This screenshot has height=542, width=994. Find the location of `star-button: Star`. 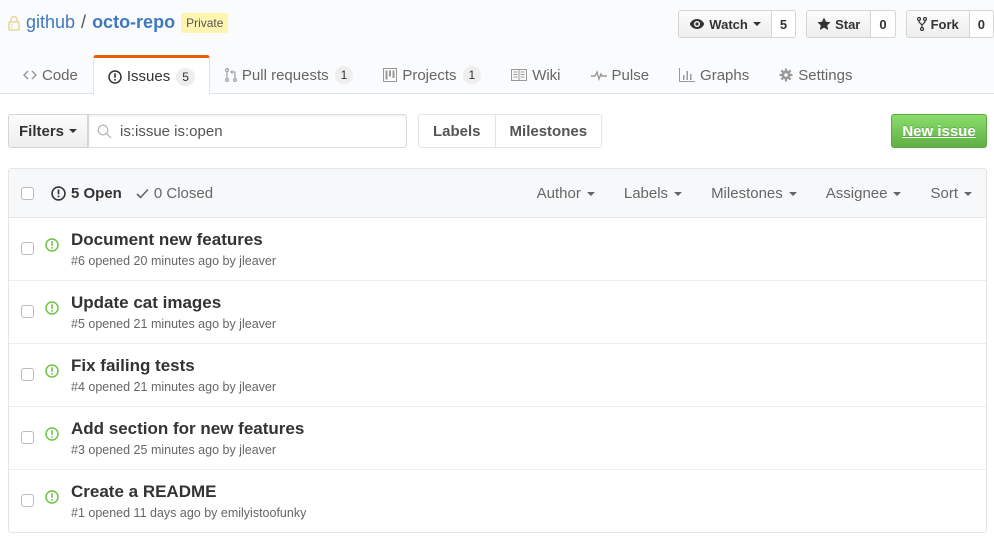

star-button: Star is located at coordinates (839, 24).